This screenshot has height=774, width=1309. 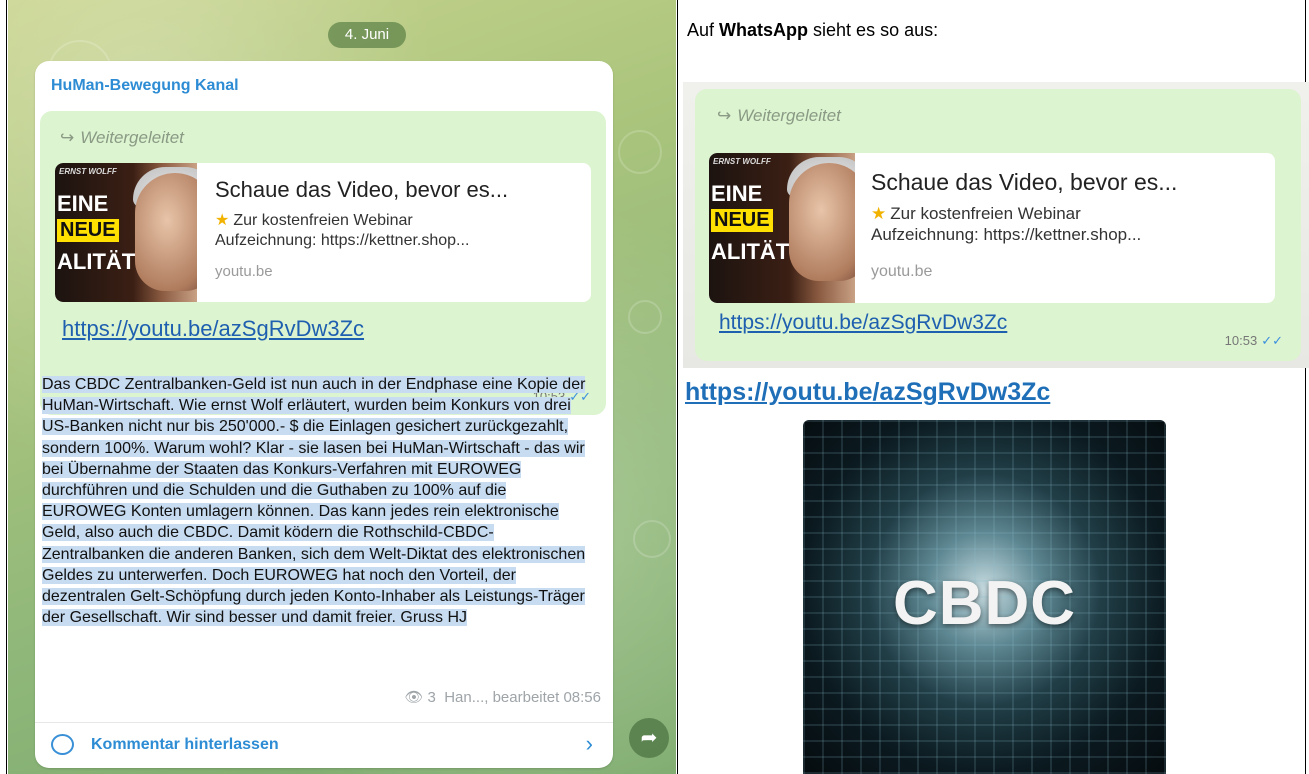 I want to click on message-meta: 👁 3 Han..., bearbeitet 08:56, so click(x=502, y=697).